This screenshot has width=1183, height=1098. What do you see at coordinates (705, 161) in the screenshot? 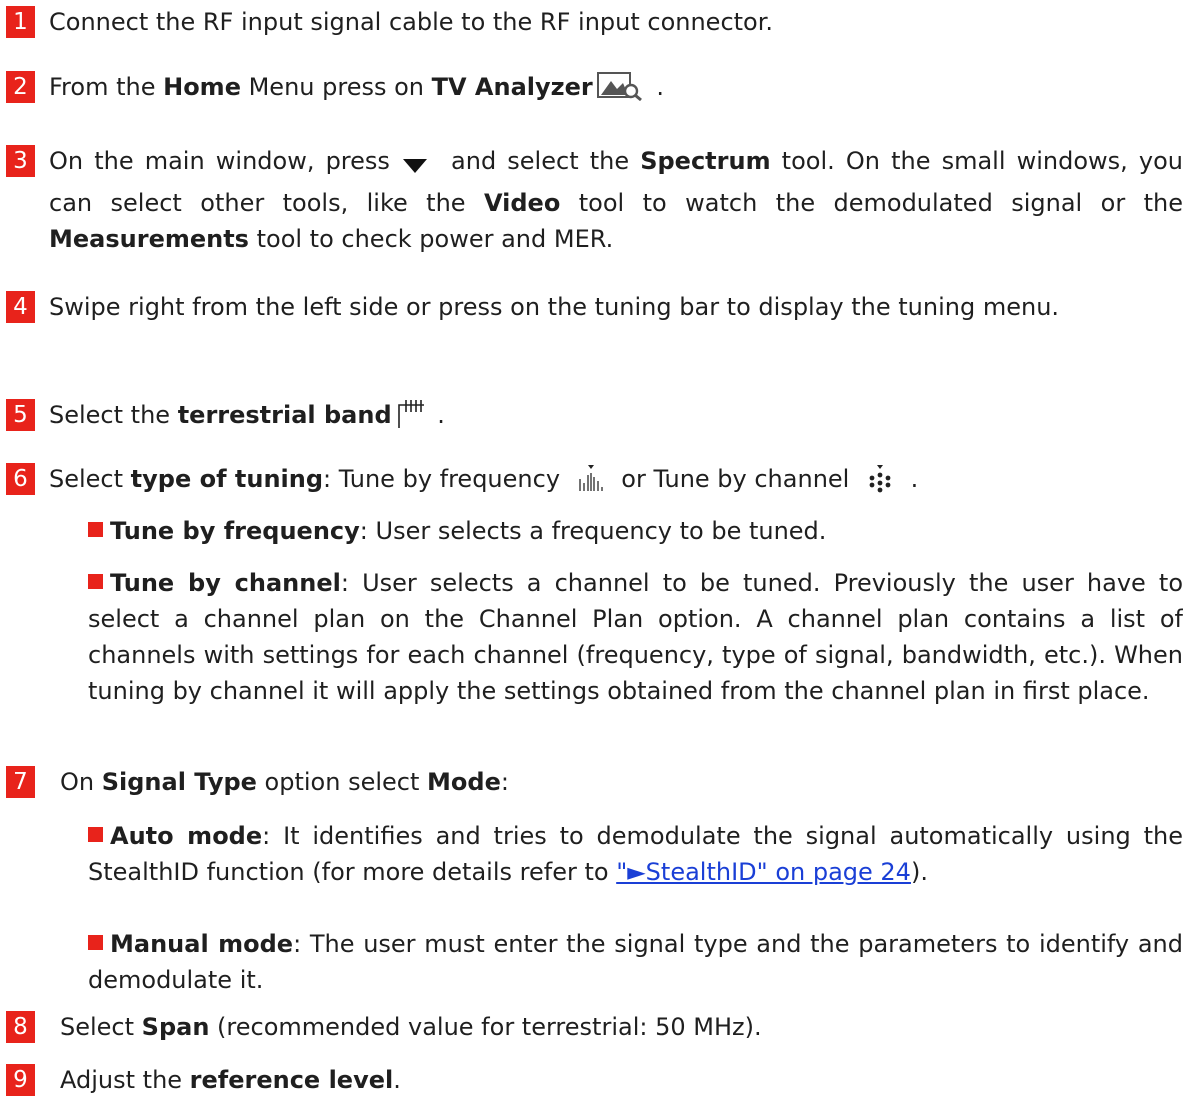
I see `bold-spectrum: Spectrum` at bounding box center [705, 161].